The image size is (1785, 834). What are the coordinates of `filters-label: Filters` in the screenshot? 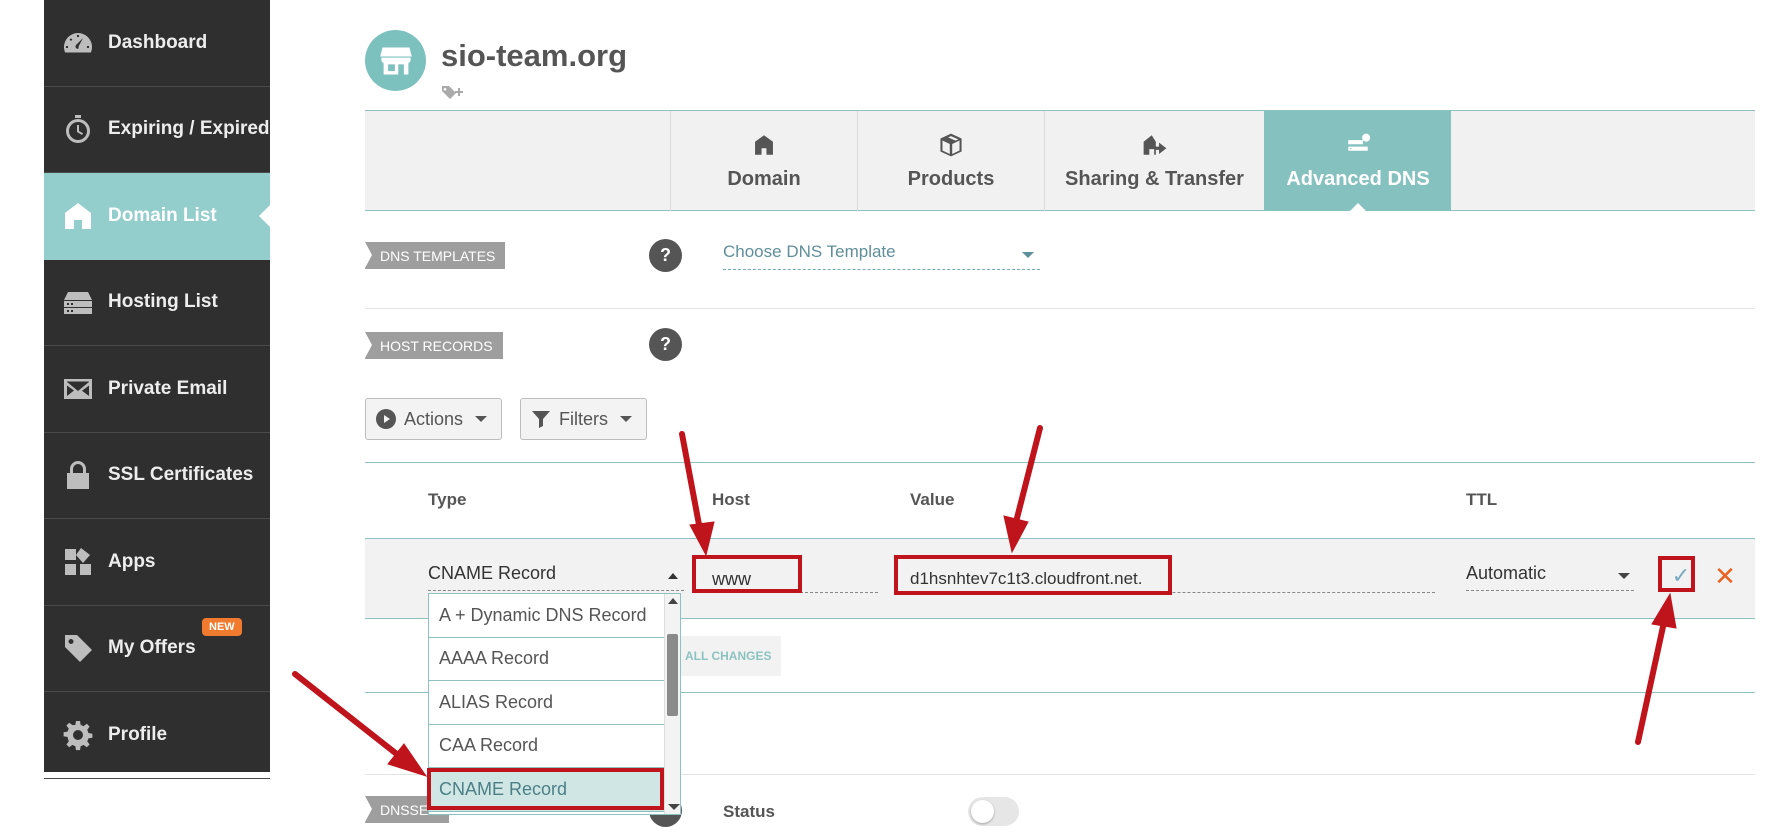 It's located at (583, 418).